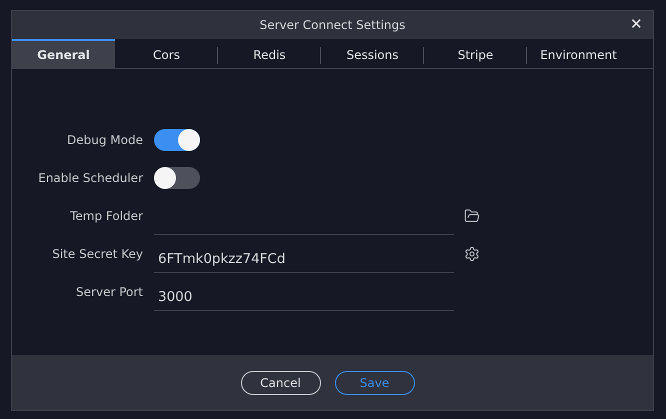 This screenshot has width=666, height=419. Describe the element at coordinates (90, 178) in the screenshot. I see `field-label: Enable Scheduler` at that location.